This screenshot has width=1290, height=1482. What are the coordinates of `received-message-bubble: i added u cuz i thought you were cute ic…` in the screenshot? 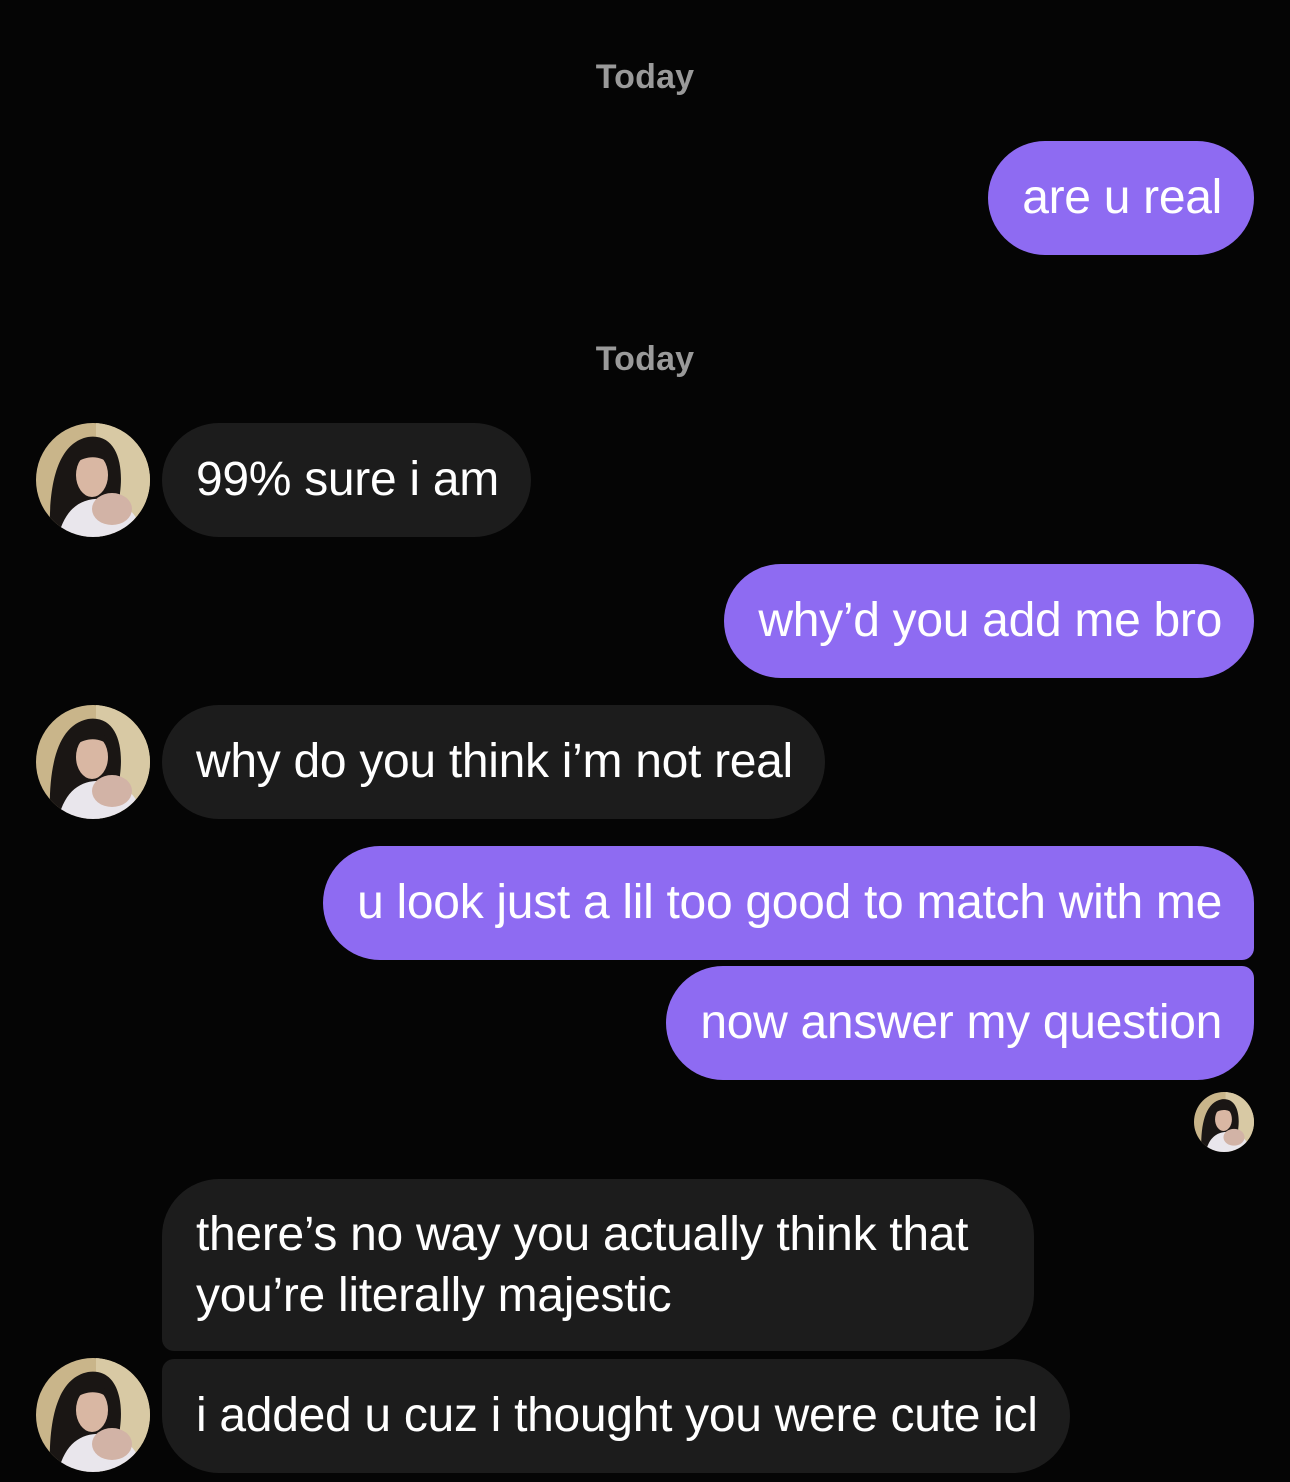 It's located at (616, 1416).